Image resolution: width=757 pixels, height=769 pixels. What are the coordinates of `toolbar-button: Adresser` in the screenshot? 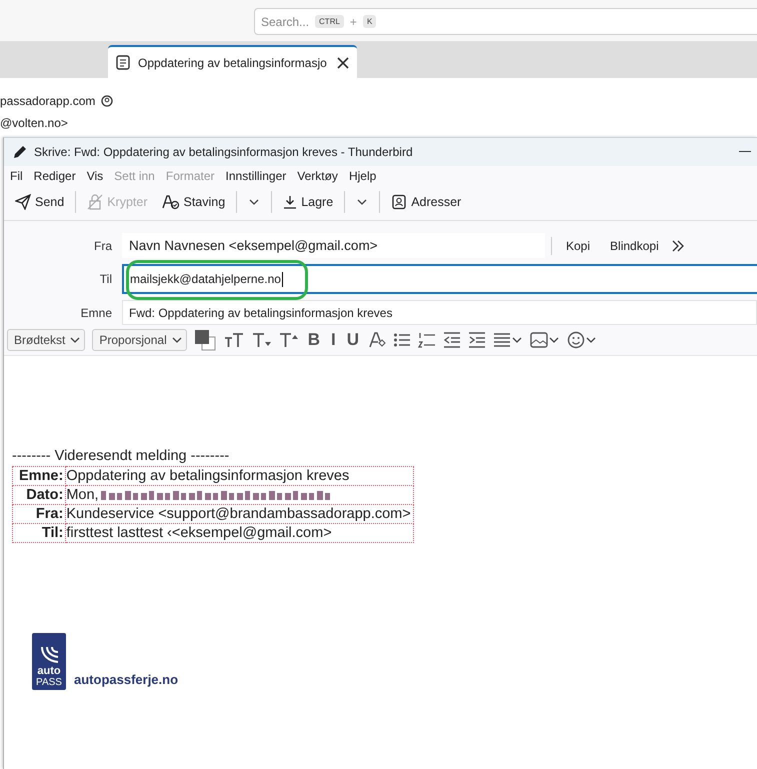 It's located at (426, 202).